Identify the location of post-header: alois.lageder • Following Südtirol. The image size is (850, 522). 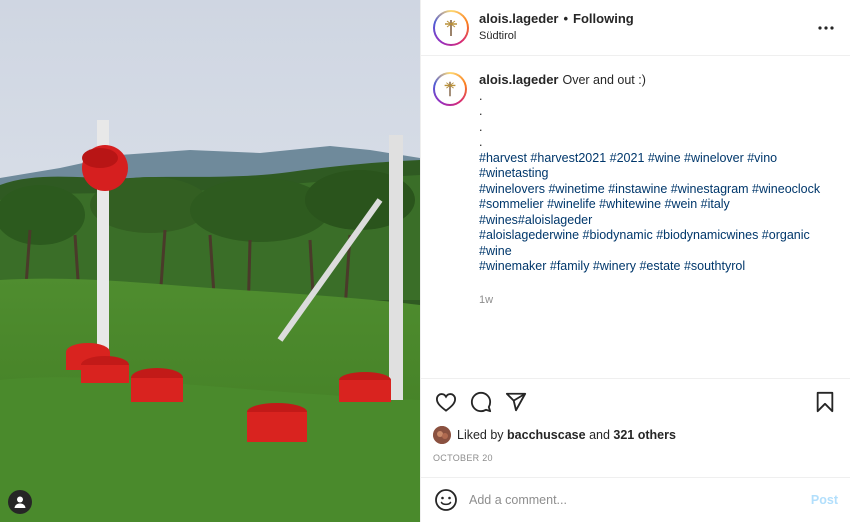
(635, 28).